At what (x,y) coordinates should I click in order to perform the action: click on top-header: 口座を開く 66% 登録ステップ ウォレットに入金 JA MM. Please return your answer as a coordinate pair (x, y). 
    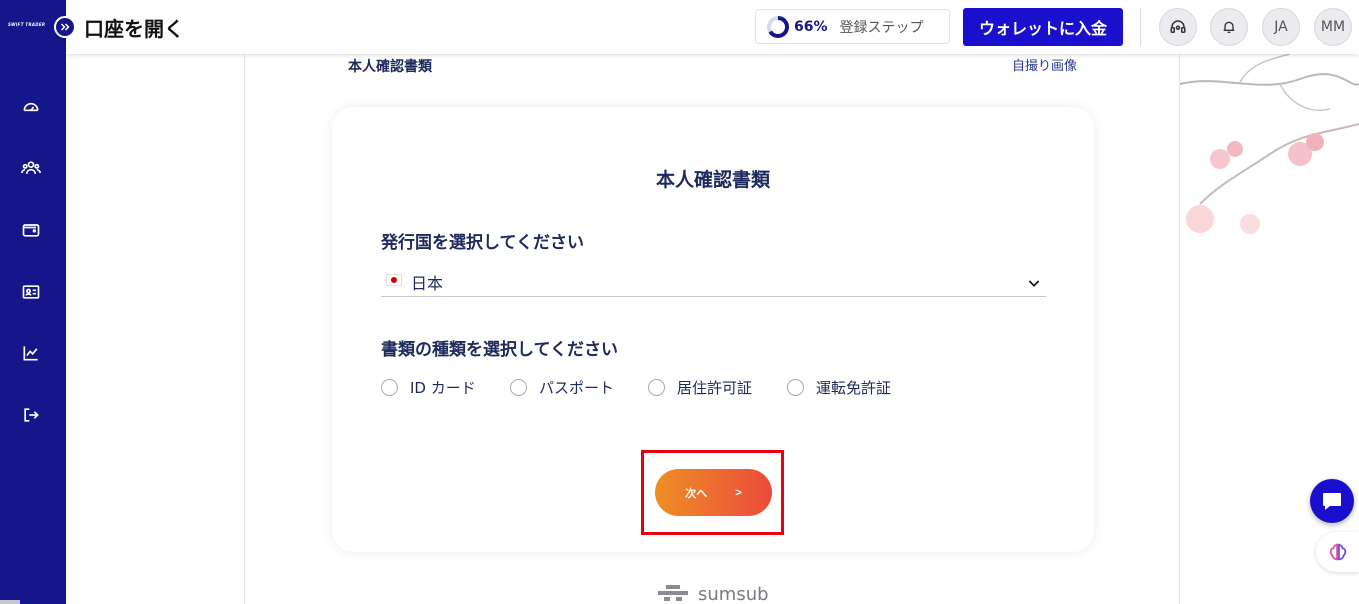
    Looking at the image, I should click on (706, 27).